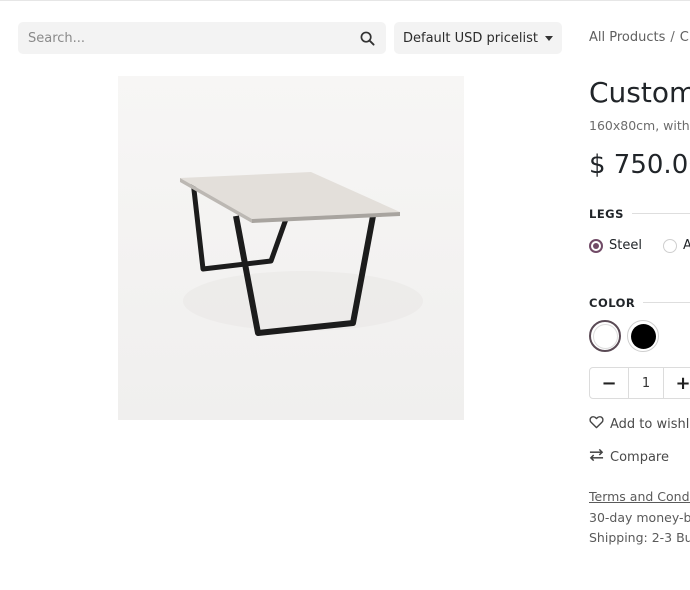 This screenshot has height=590, width=690. Describe the element at coordinates (666, 302) in the screenshot. I see `color-divider` at that location.